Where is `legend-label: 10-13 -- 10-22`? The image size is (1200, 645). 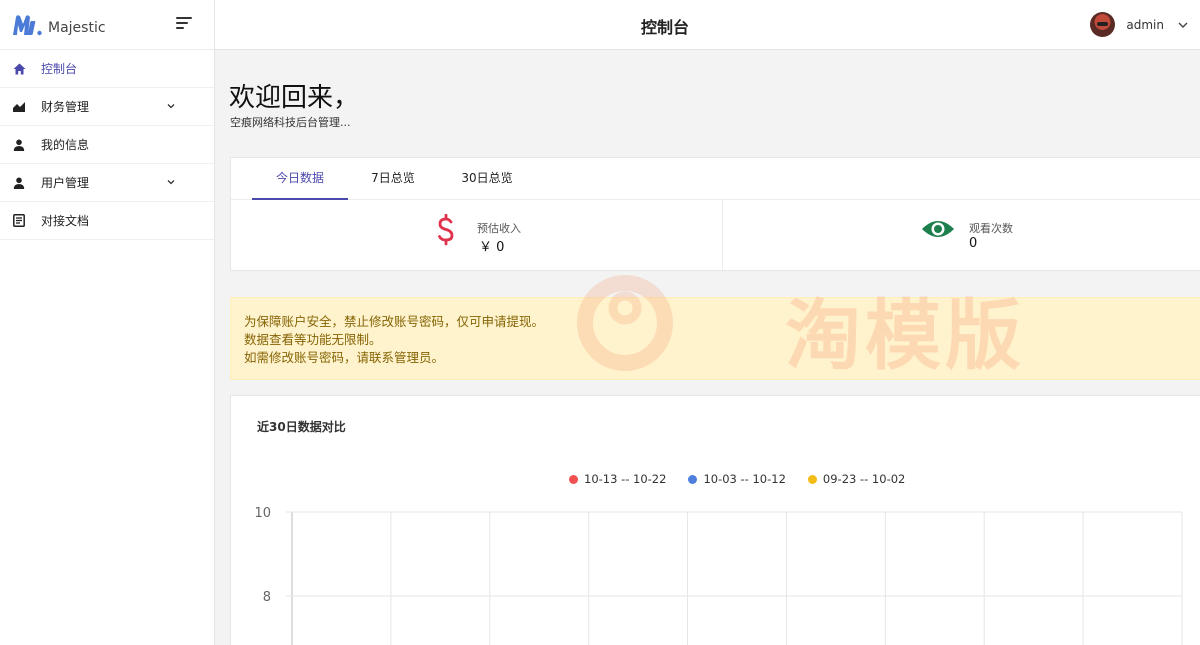 legend-label: 10-13 -- 10-22 is located at coordinates (625, 479).